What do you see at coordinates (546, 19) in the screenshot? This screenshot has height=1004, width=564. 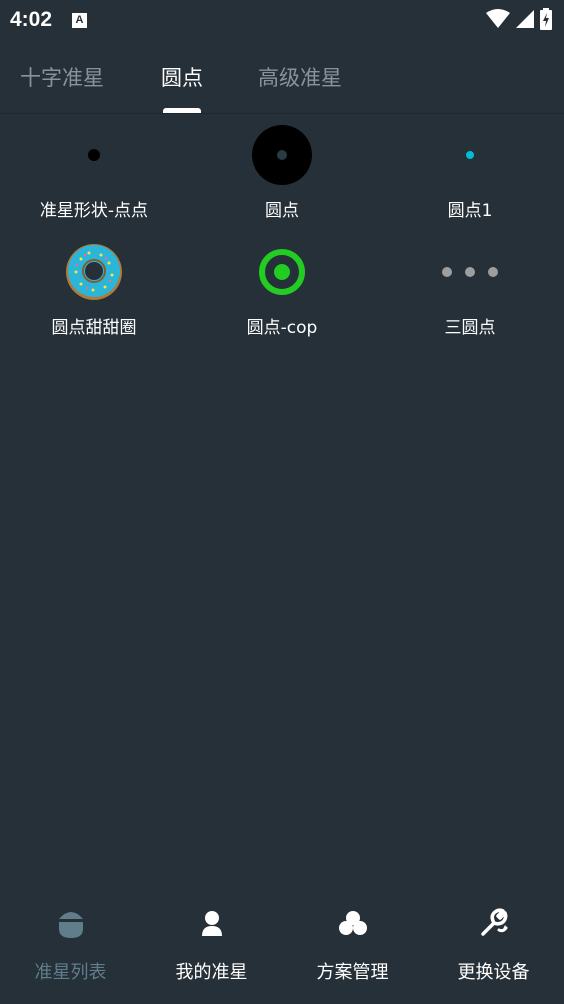 I see `battery-charging-icon` at bounding box center [546, 19].